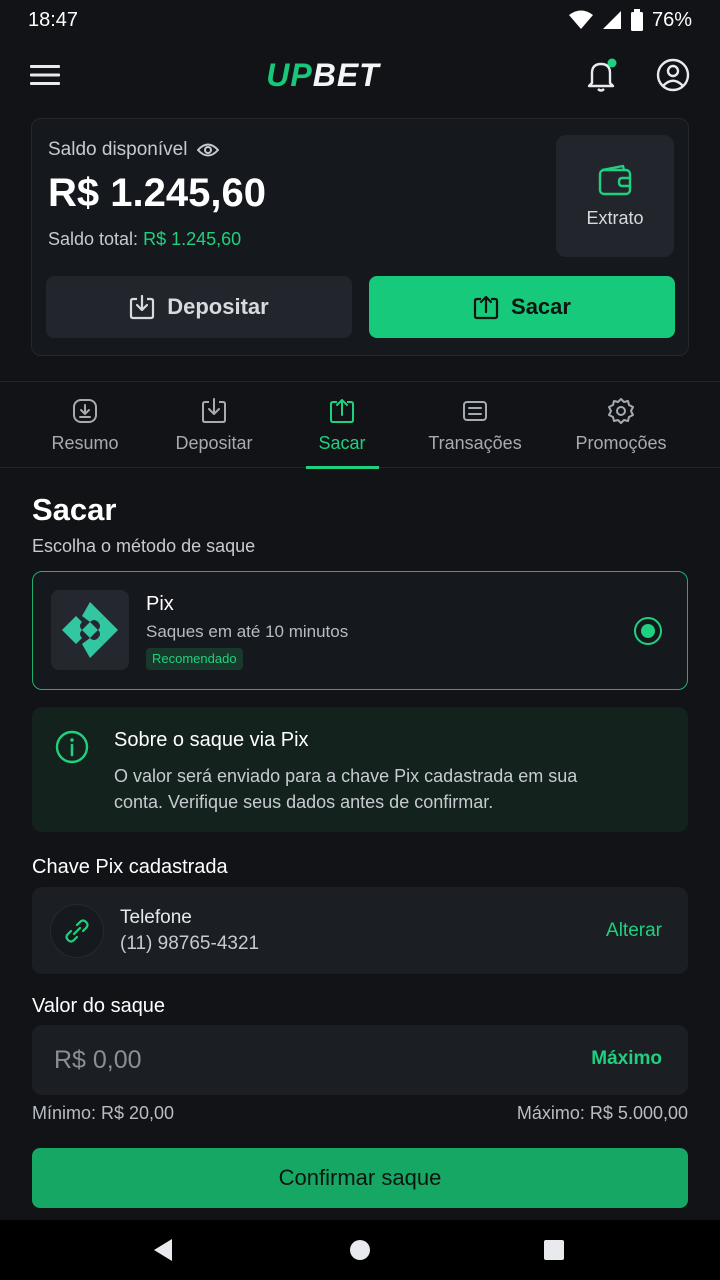 Image resolution: width=720 pixels, height=1280 pixels. I want to click on upload-tray-icon, so click(486, 307).